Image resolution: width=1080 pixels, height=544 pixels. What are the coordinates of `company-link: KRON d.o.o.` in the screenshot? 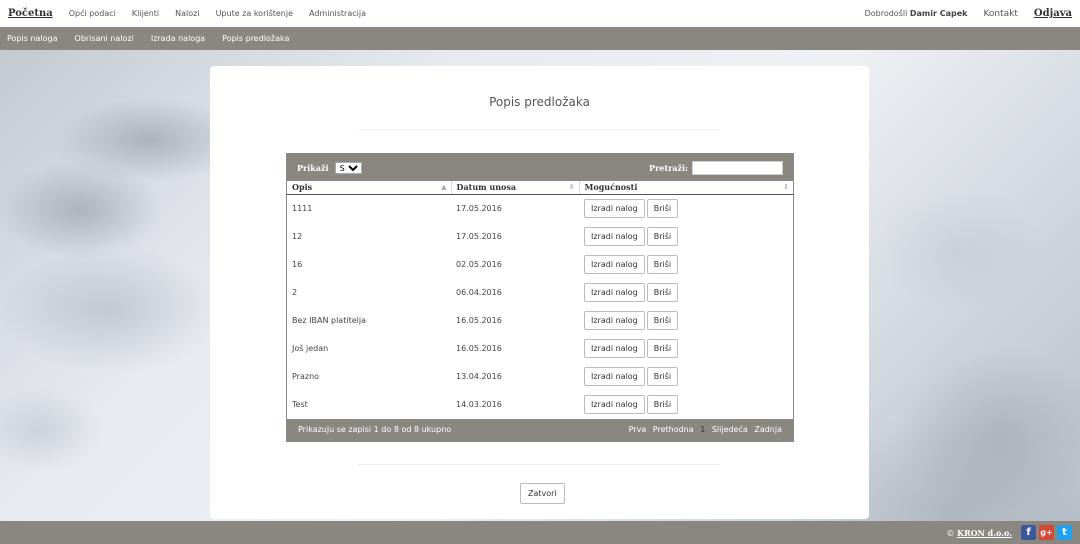 It's located at (984, 533).